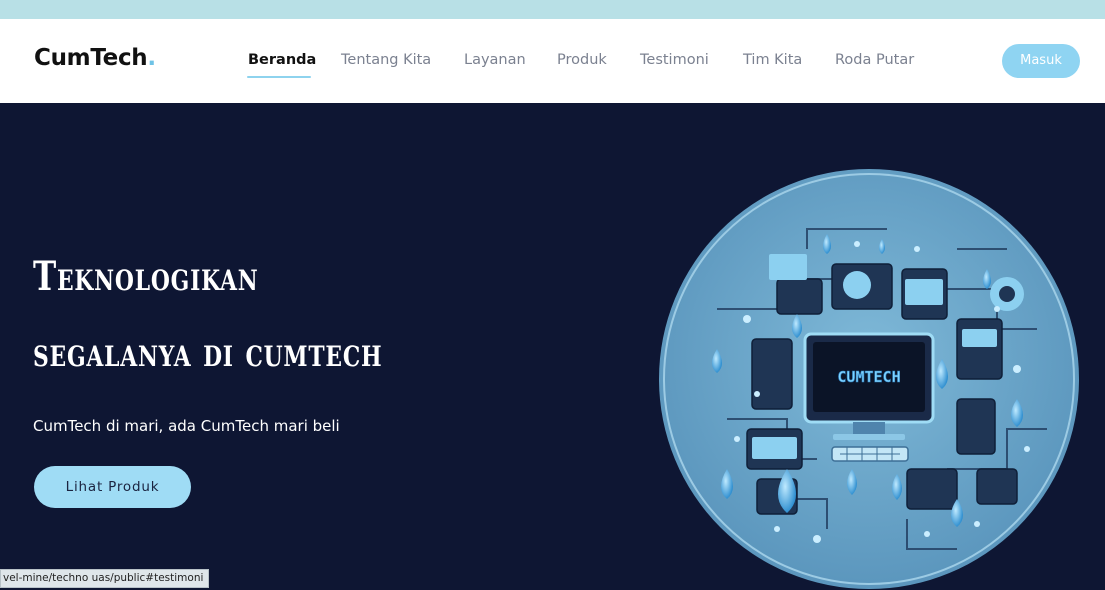  What do you see at coordinates (582, 60) in the screenshot?
I see `nav-item-produk: Produk` at bounding box center [582, 60].